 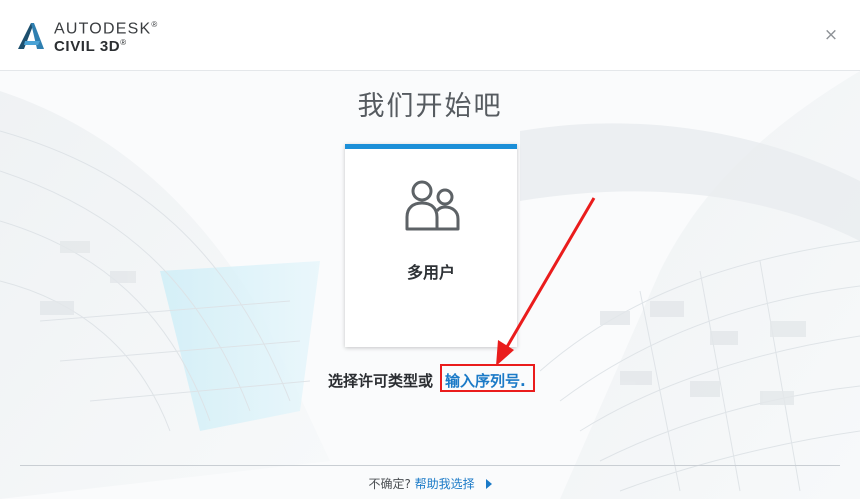 I want to click on link-suffix: ., so click(x=523, y=381).